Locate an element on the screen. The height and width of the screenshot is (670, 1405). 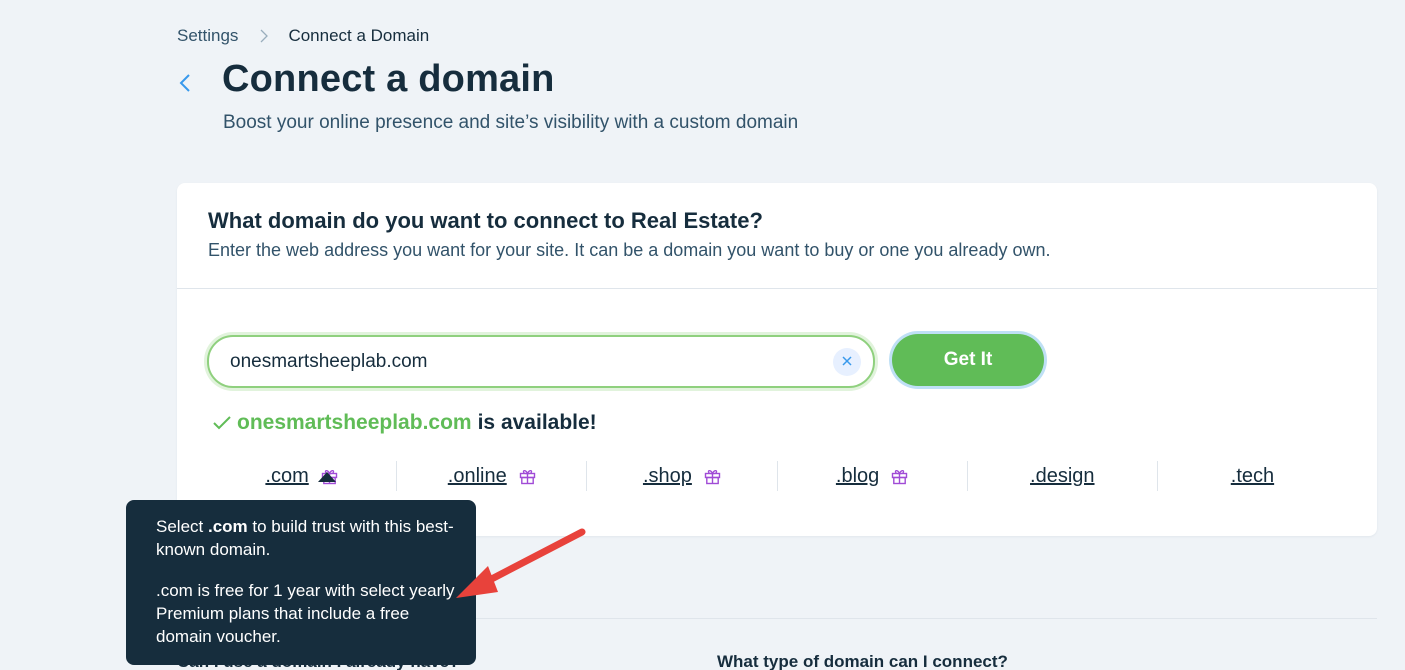
tld-link-com: .com is located at coordinates (286, 476).